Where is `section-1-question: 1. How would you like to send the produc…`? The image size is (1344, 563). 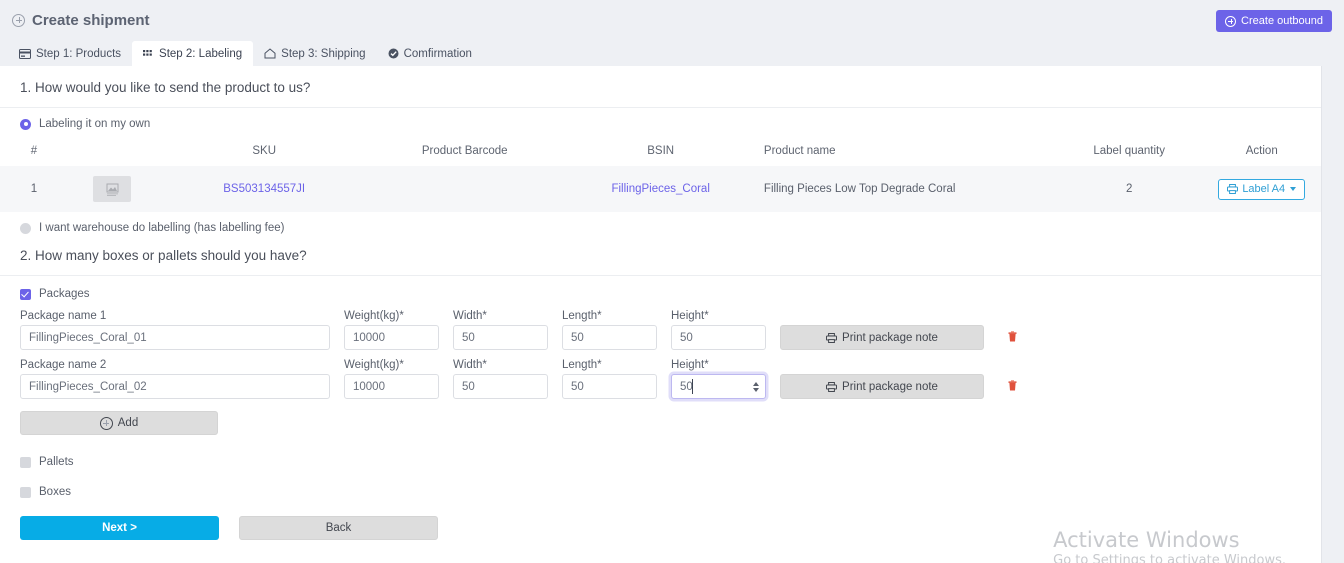
section-1-question: 1. How would you like to send the produc… is located at coordinates (165, 87).